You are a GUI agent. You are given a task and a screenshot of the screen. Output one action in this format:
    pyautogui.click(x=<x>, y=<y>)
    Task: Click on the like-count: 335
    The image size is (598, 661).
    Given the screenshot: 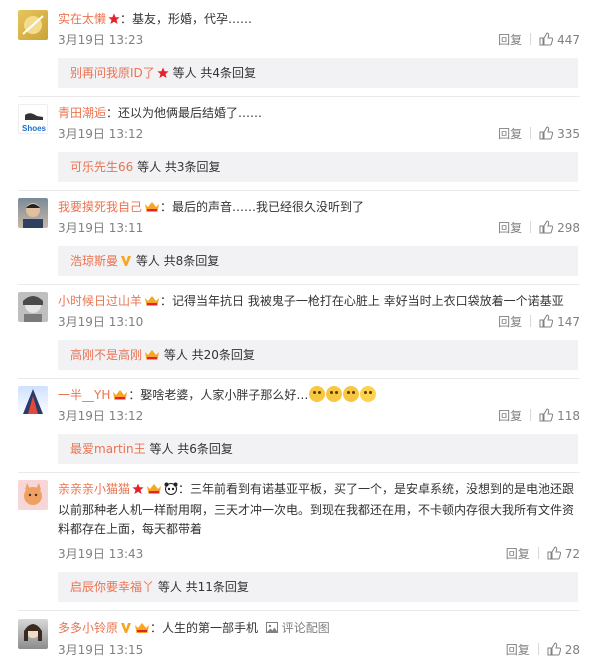 What is the action you would take?
    pyautogui.click(x=568, y=134)
    